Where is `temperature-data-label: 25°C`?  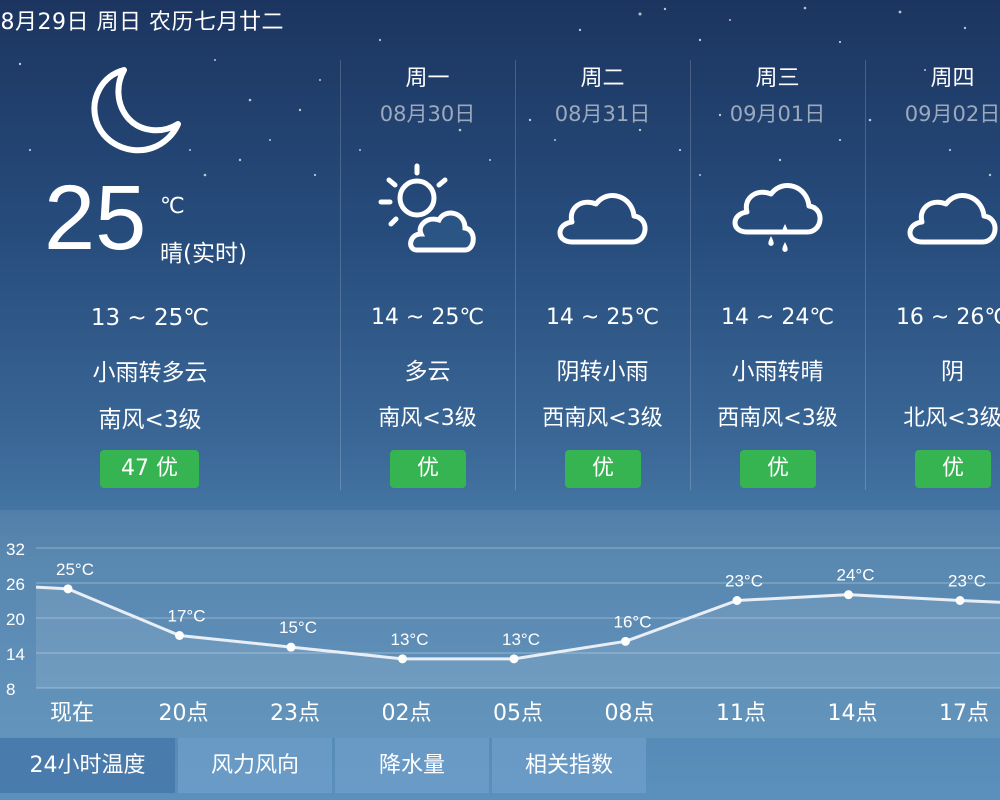
temperature-data-label: 25°C is located at coordinates (75, 569).